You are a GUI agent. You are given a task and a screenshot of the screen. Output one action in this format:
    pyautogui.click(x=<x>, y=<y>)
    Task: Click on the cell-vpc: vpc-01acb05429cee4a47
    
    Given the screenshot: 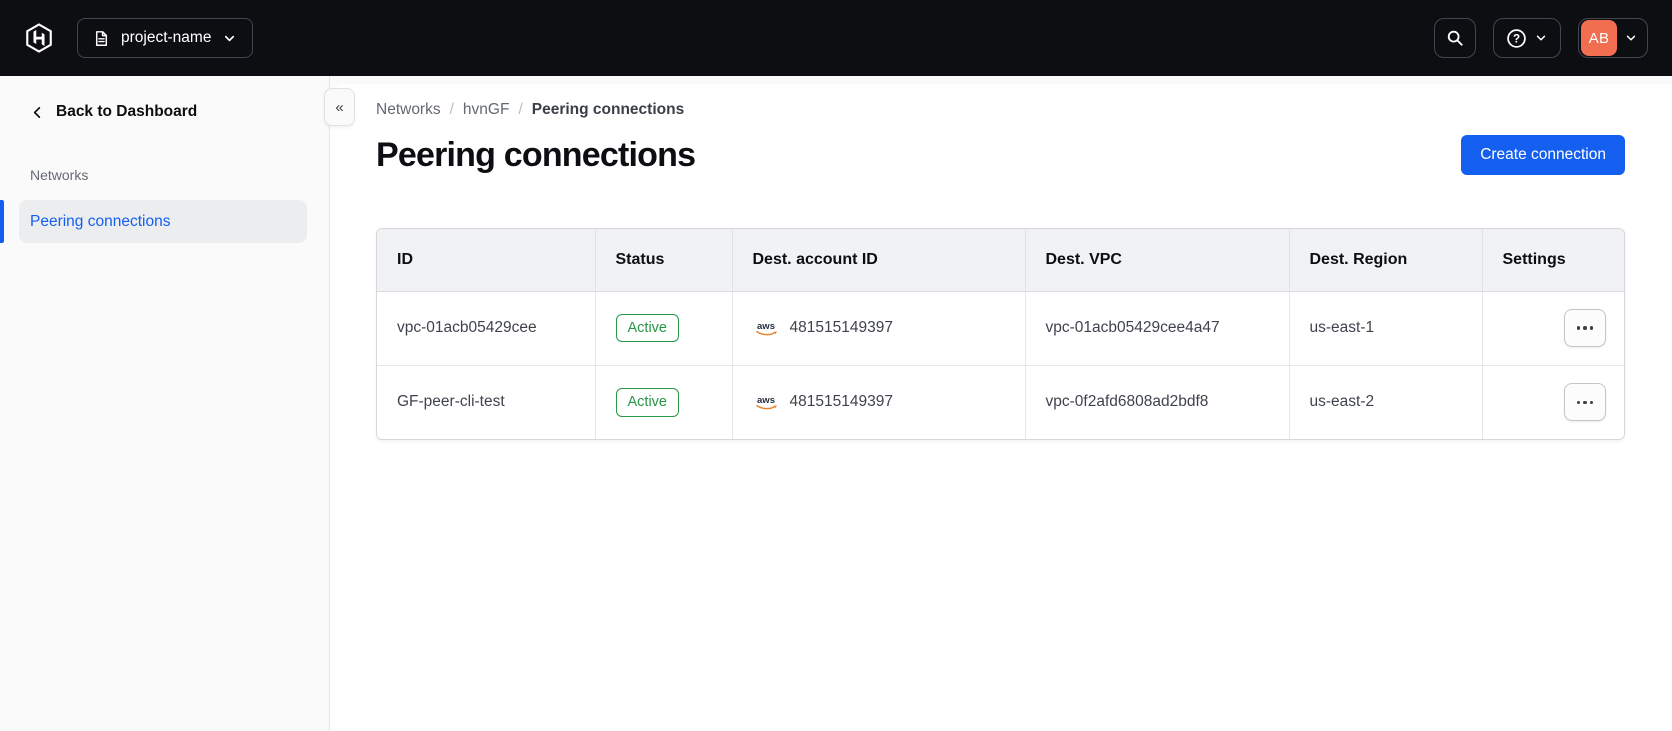 What is the action you would take?
    pyautogui.click(x=1156, y=328)
    